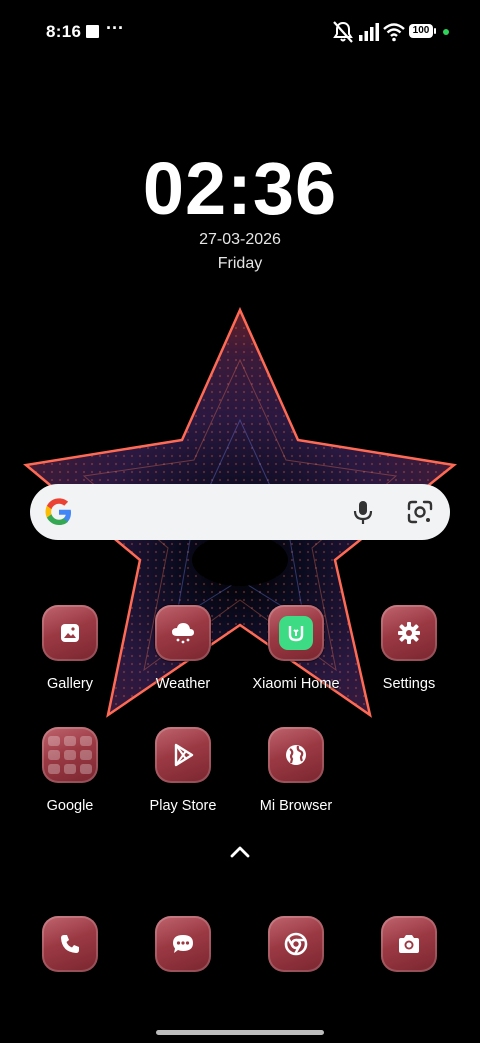 The width and height of the screenshot is (480, 1043). Describe the element at coordinates (183, 633) in the screenshot. I see `weather-icon` at that location.